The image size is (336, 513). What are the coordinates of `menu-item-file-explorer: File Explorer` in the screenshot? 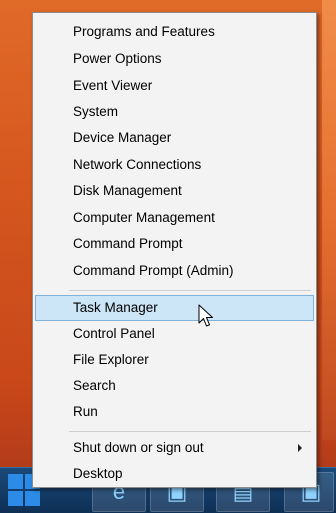 It's located at (174, 360).